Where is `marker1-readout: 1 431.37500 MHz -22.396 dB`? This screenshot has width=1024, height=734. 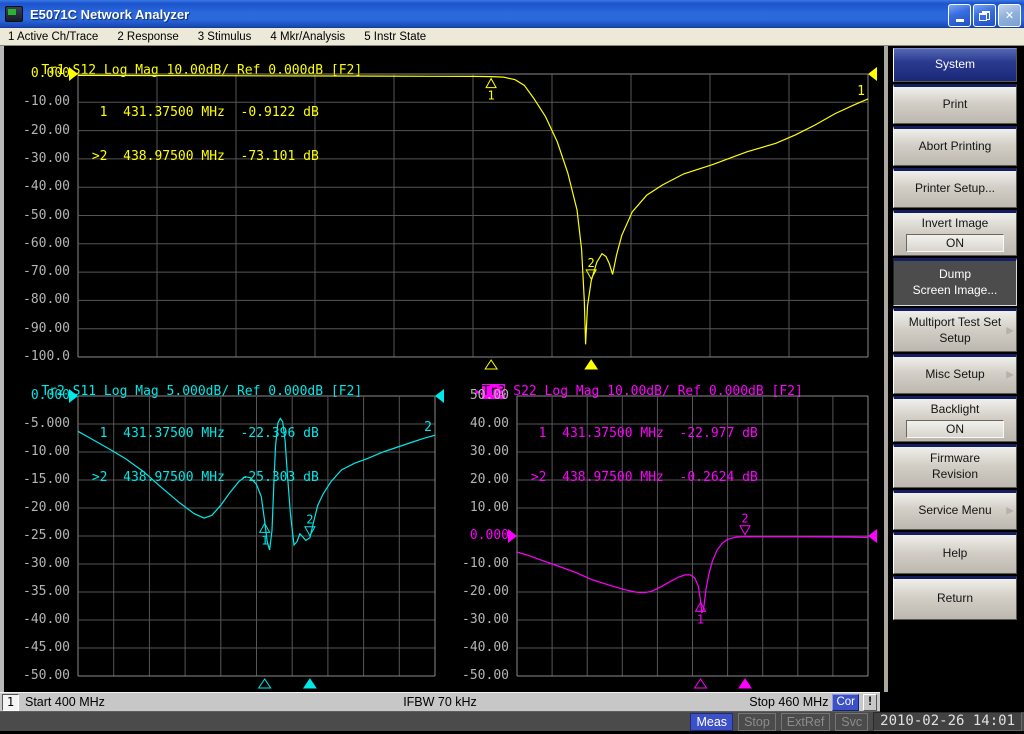 marker1-readout: 1 431.37500 MHz -22.396 dB is located at coordinates (201, 433).